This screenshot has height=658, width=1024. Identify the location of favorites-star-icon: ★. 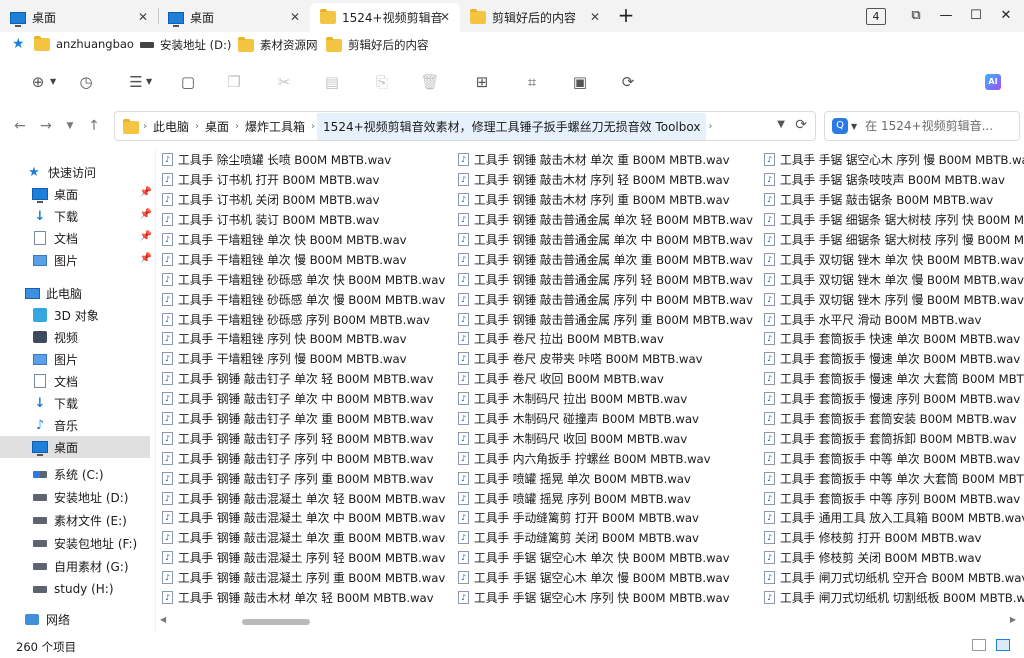
(18, 44).